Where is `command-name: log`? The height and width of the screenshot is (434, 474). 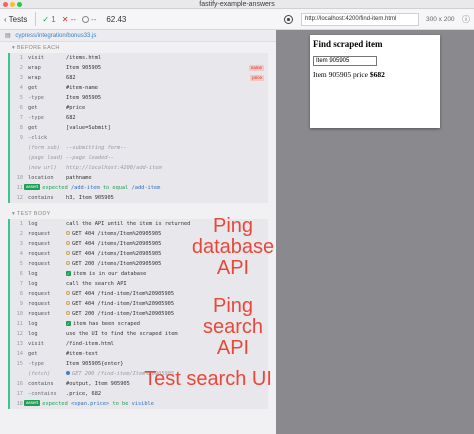
command-name: log is located at coordinates (33, 324).